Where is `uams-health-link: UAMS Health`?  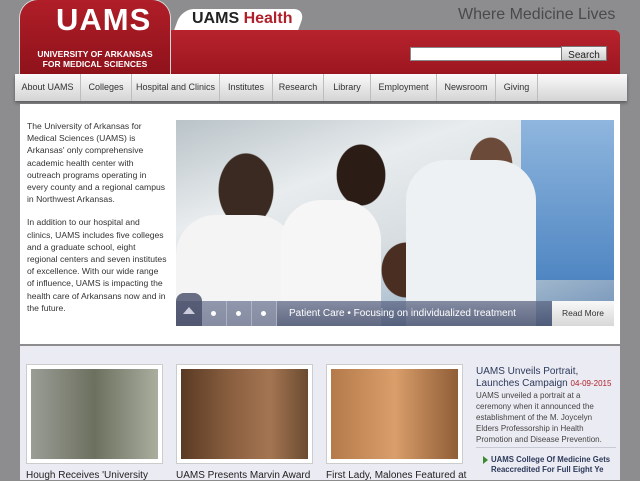 uams-health-link: UAMS Health is located at coordinates (242, 19).